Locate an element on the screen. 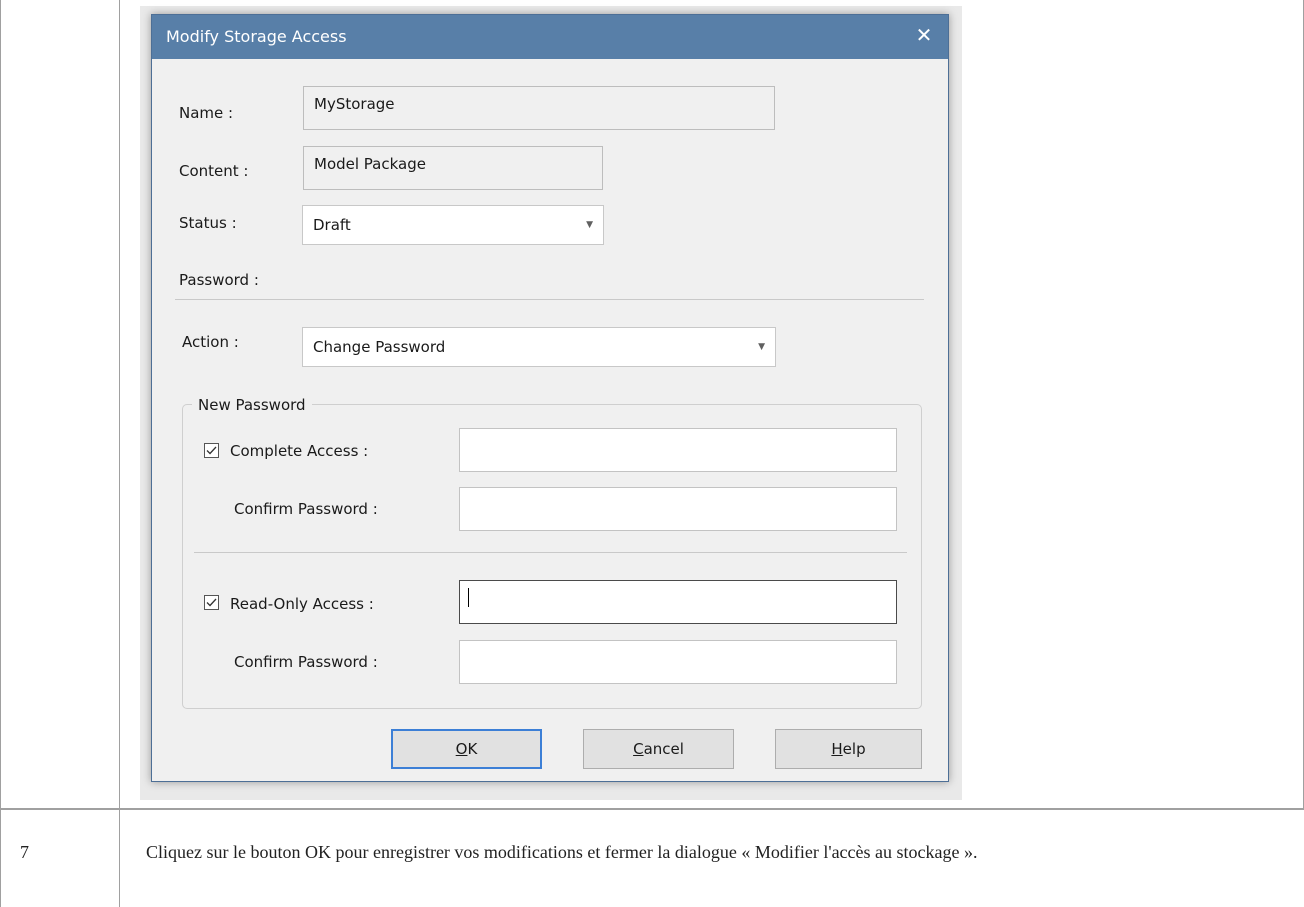 This screenshot has height=907, width=1304. readonly-access-confirm-input is located at coordinates (678, 662).